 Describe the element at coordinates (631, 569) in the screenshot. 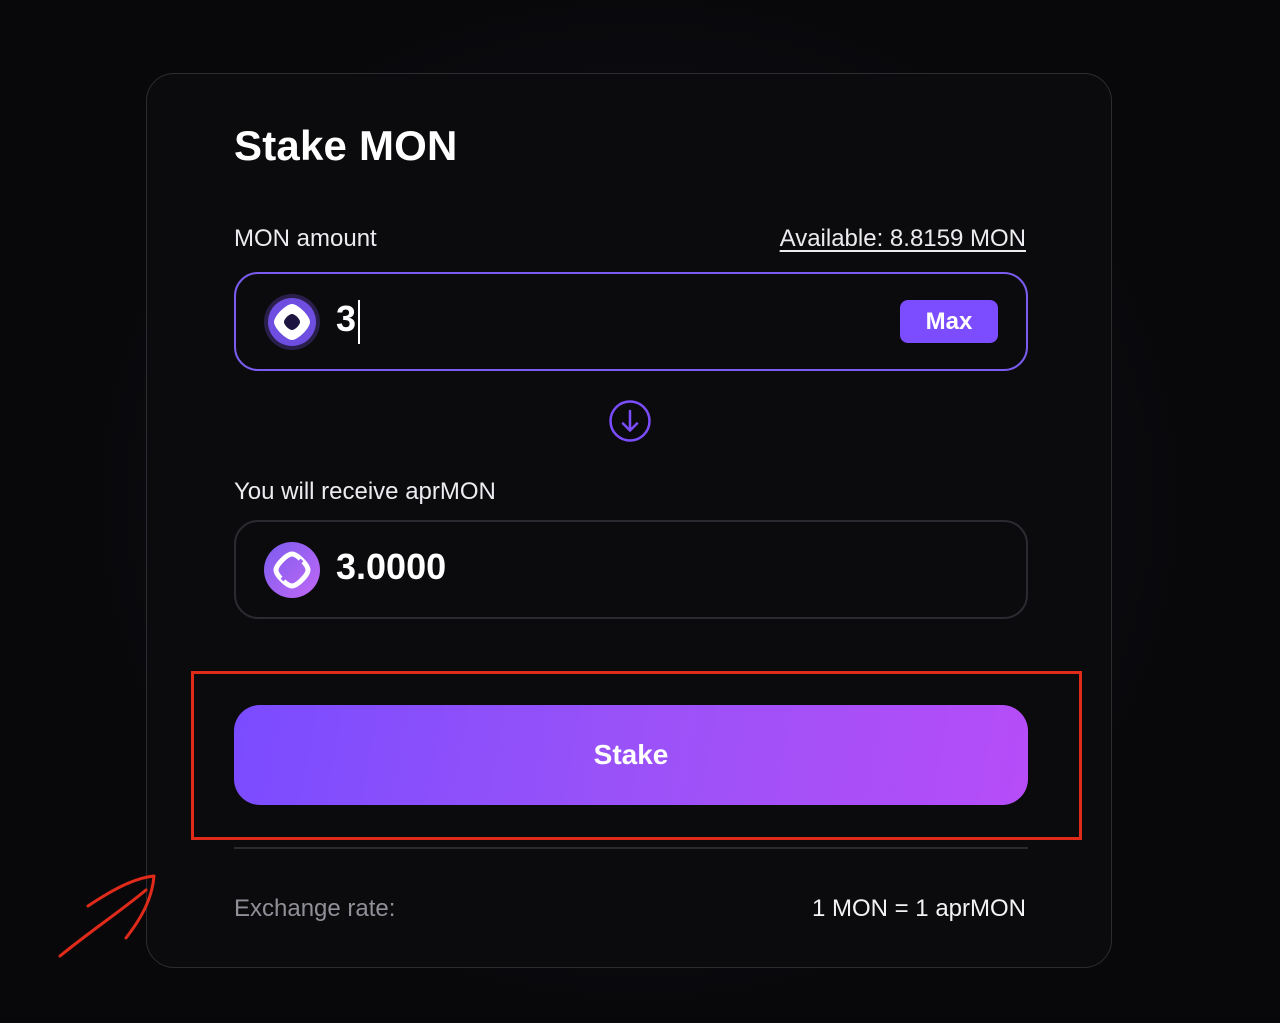

I see `aprmon-output-field: 3.0000` at that location.